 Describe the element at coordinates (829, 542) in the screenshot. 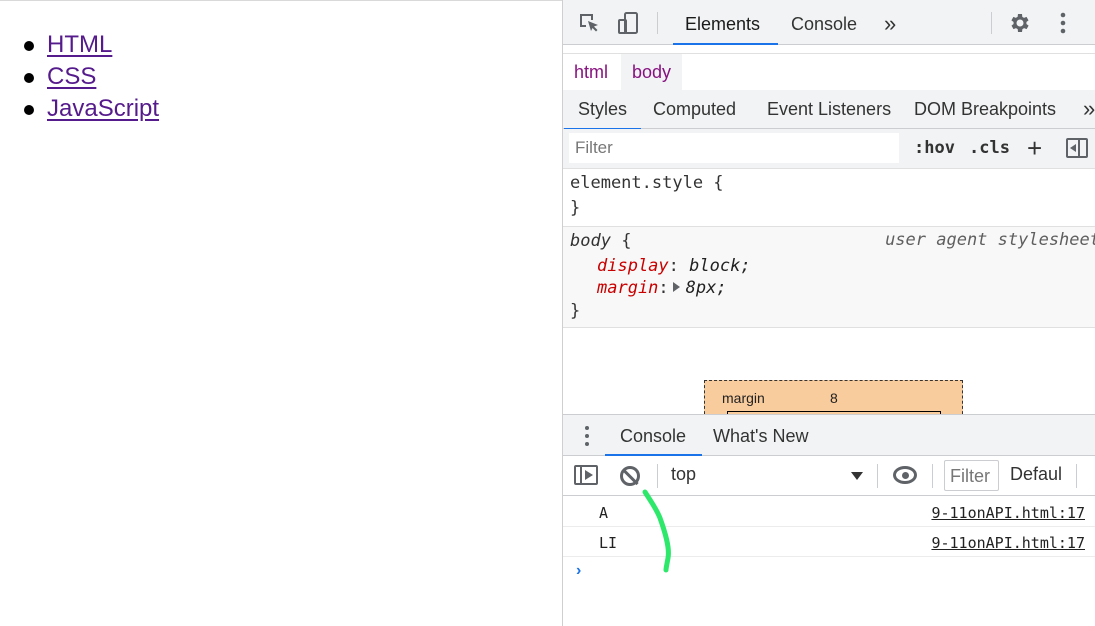

I see `console-message: LI 9-11onAPI.html:17` at that location.